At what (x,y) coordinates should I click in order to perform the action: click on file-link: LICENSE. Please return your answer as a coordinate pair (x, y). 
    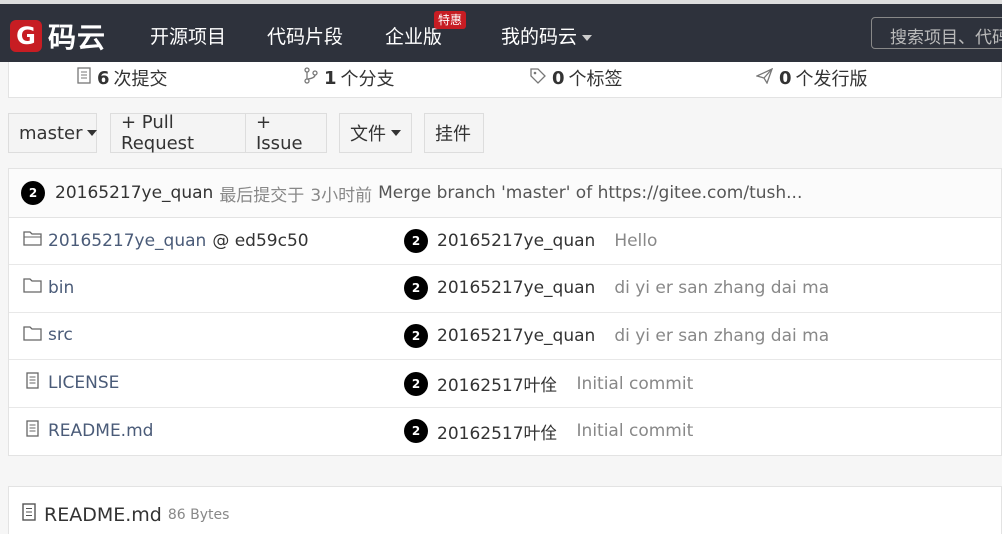
    Looking at the image, I should click on (71, 383).